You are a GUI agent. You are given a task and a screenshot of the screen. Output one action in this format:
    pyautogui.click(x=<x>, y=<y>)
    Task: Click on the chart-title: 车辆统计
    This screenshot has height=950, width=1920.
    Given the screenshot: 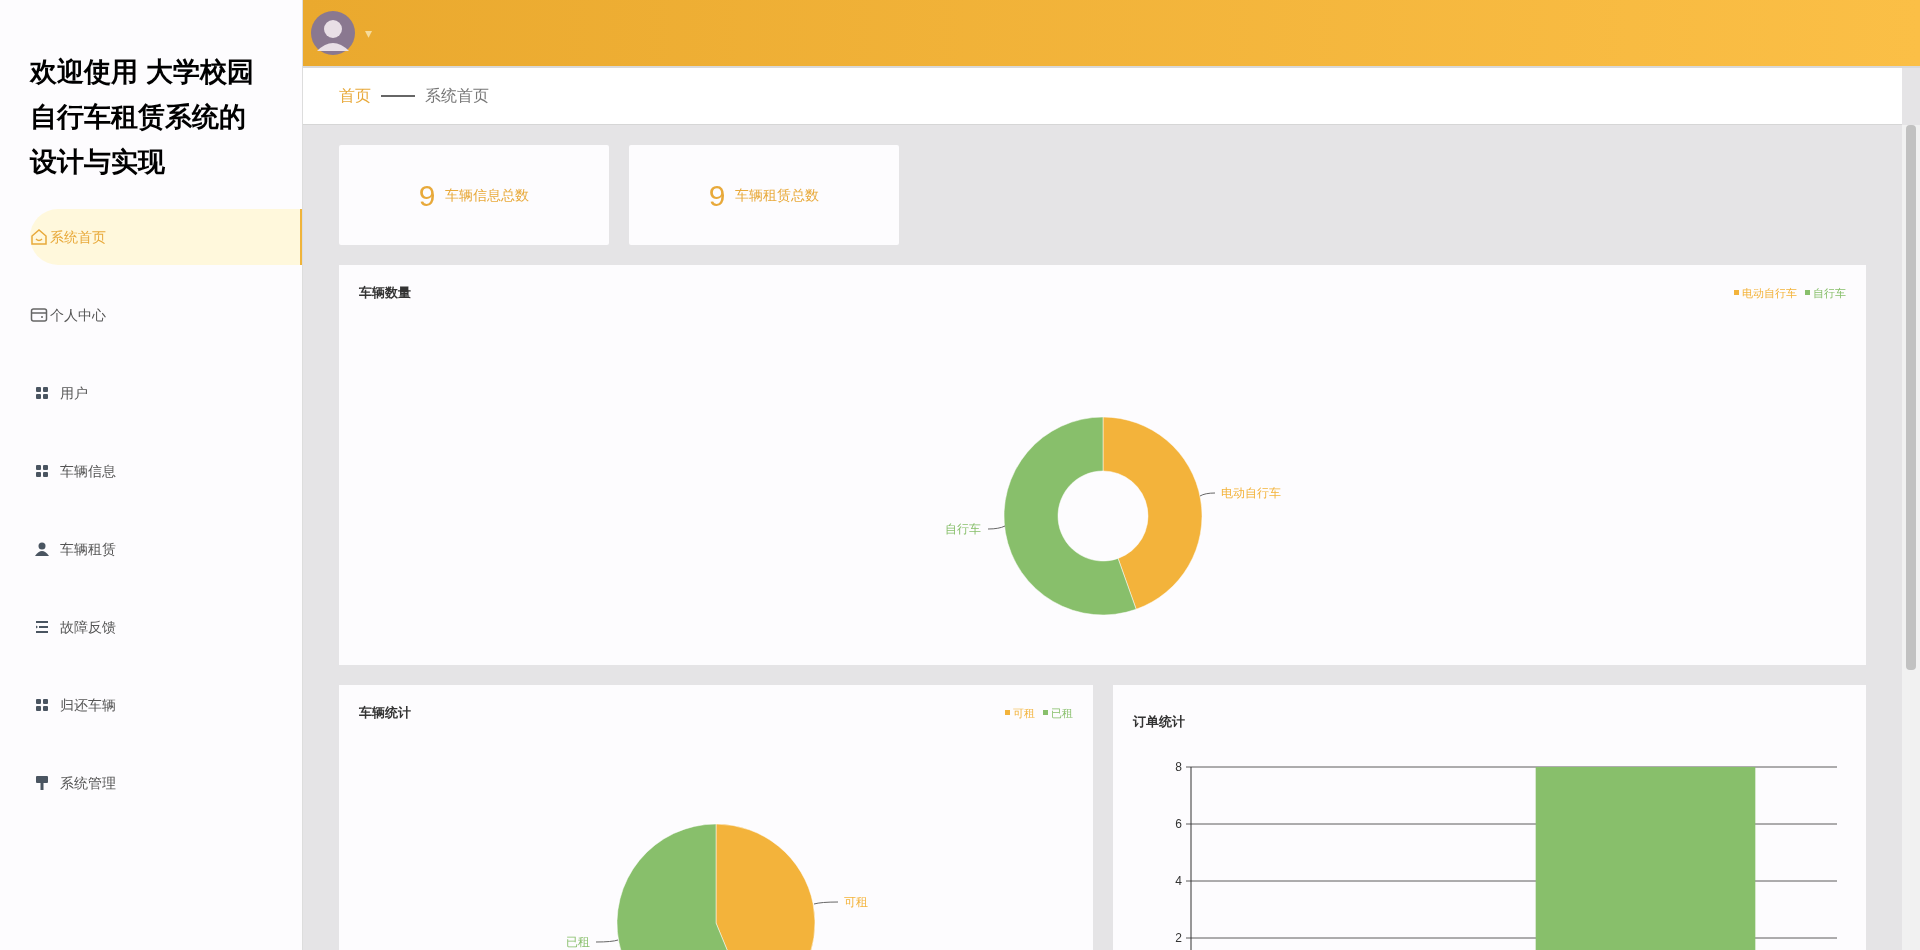 What is the action you would take?
    pyautogui.click(x=385, y=713)
    